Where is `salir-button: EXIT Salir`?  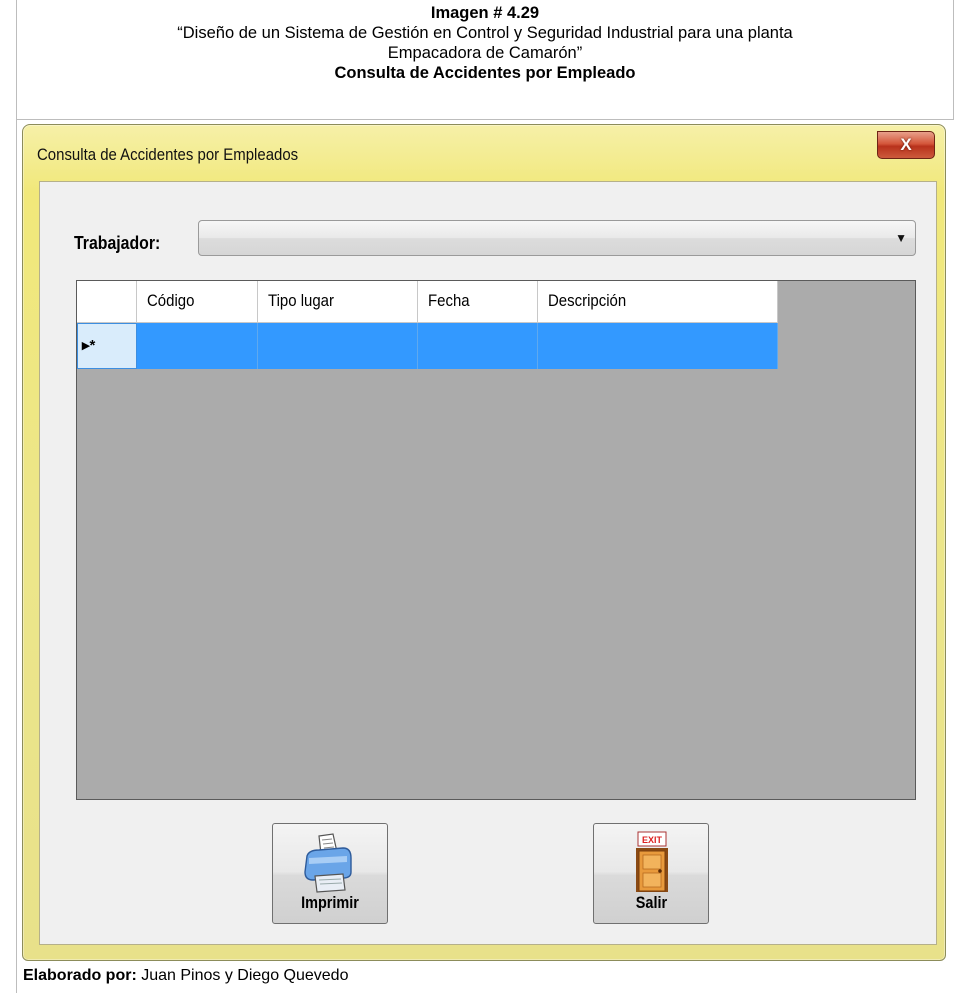
salir-button: EXIT Salir is located at coordinates (651, 873).